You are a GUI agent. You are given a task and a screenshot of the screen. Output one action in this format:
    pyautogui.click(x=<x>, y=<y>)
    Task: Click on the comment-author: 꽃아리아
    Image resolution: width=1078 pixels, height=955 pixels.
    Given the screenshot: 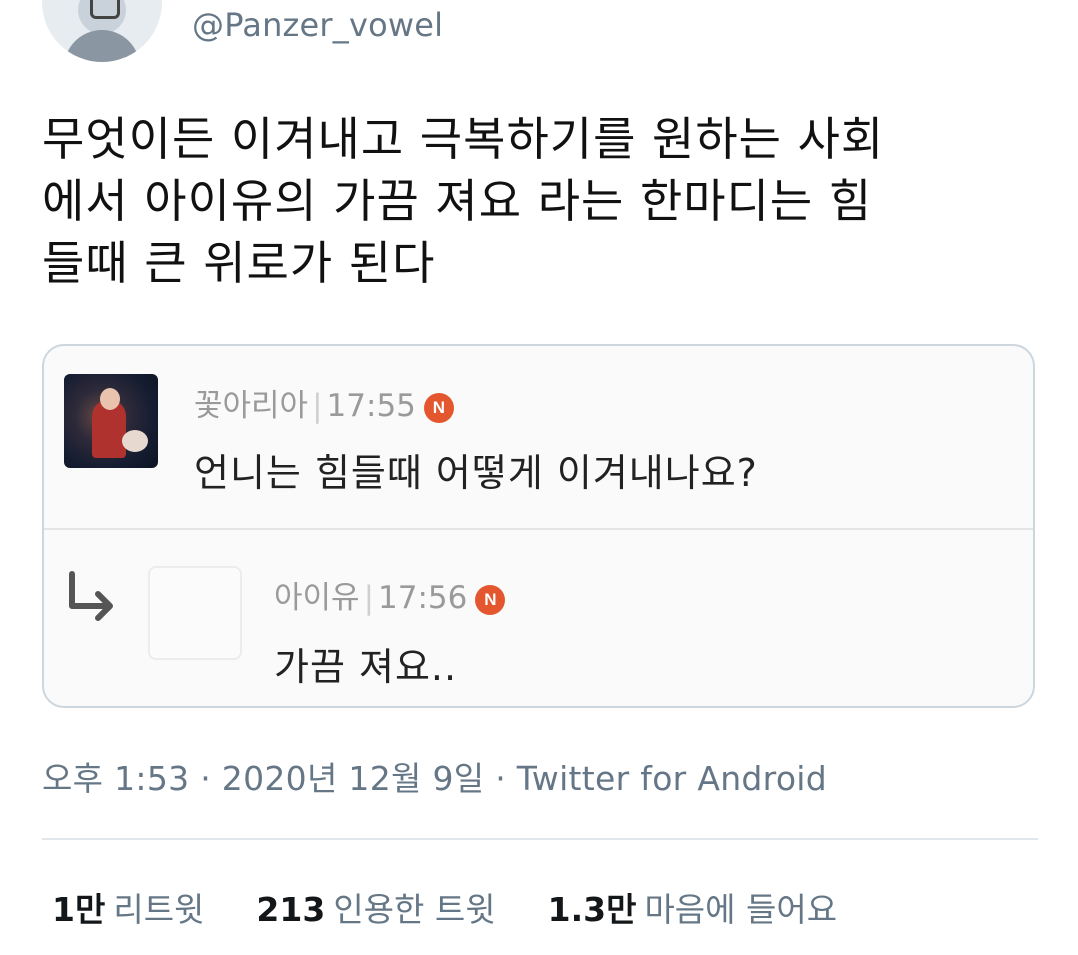 What is the action you would take?
    pyautogui.click(x=251, y=406)
    